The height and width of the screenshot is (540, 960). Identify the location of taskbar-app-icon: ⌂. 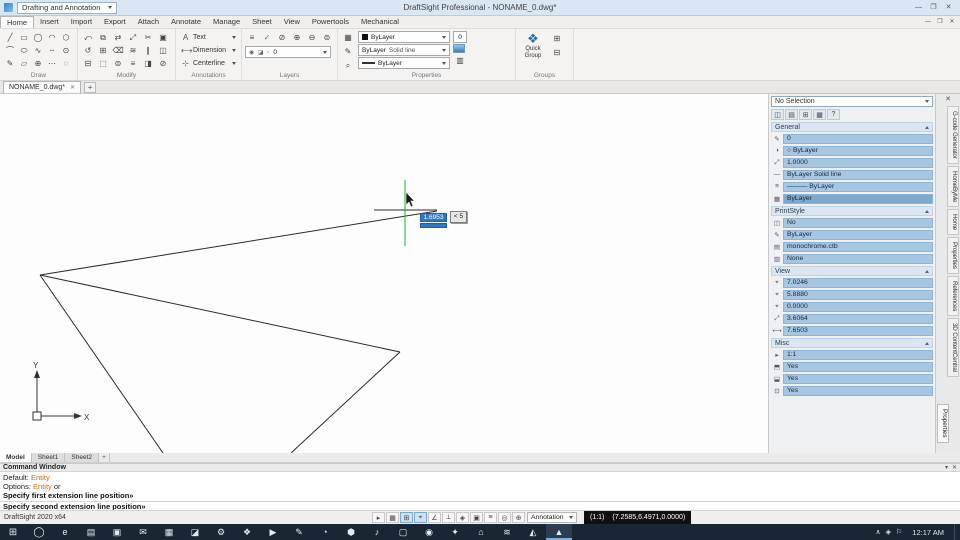
(481, 532).